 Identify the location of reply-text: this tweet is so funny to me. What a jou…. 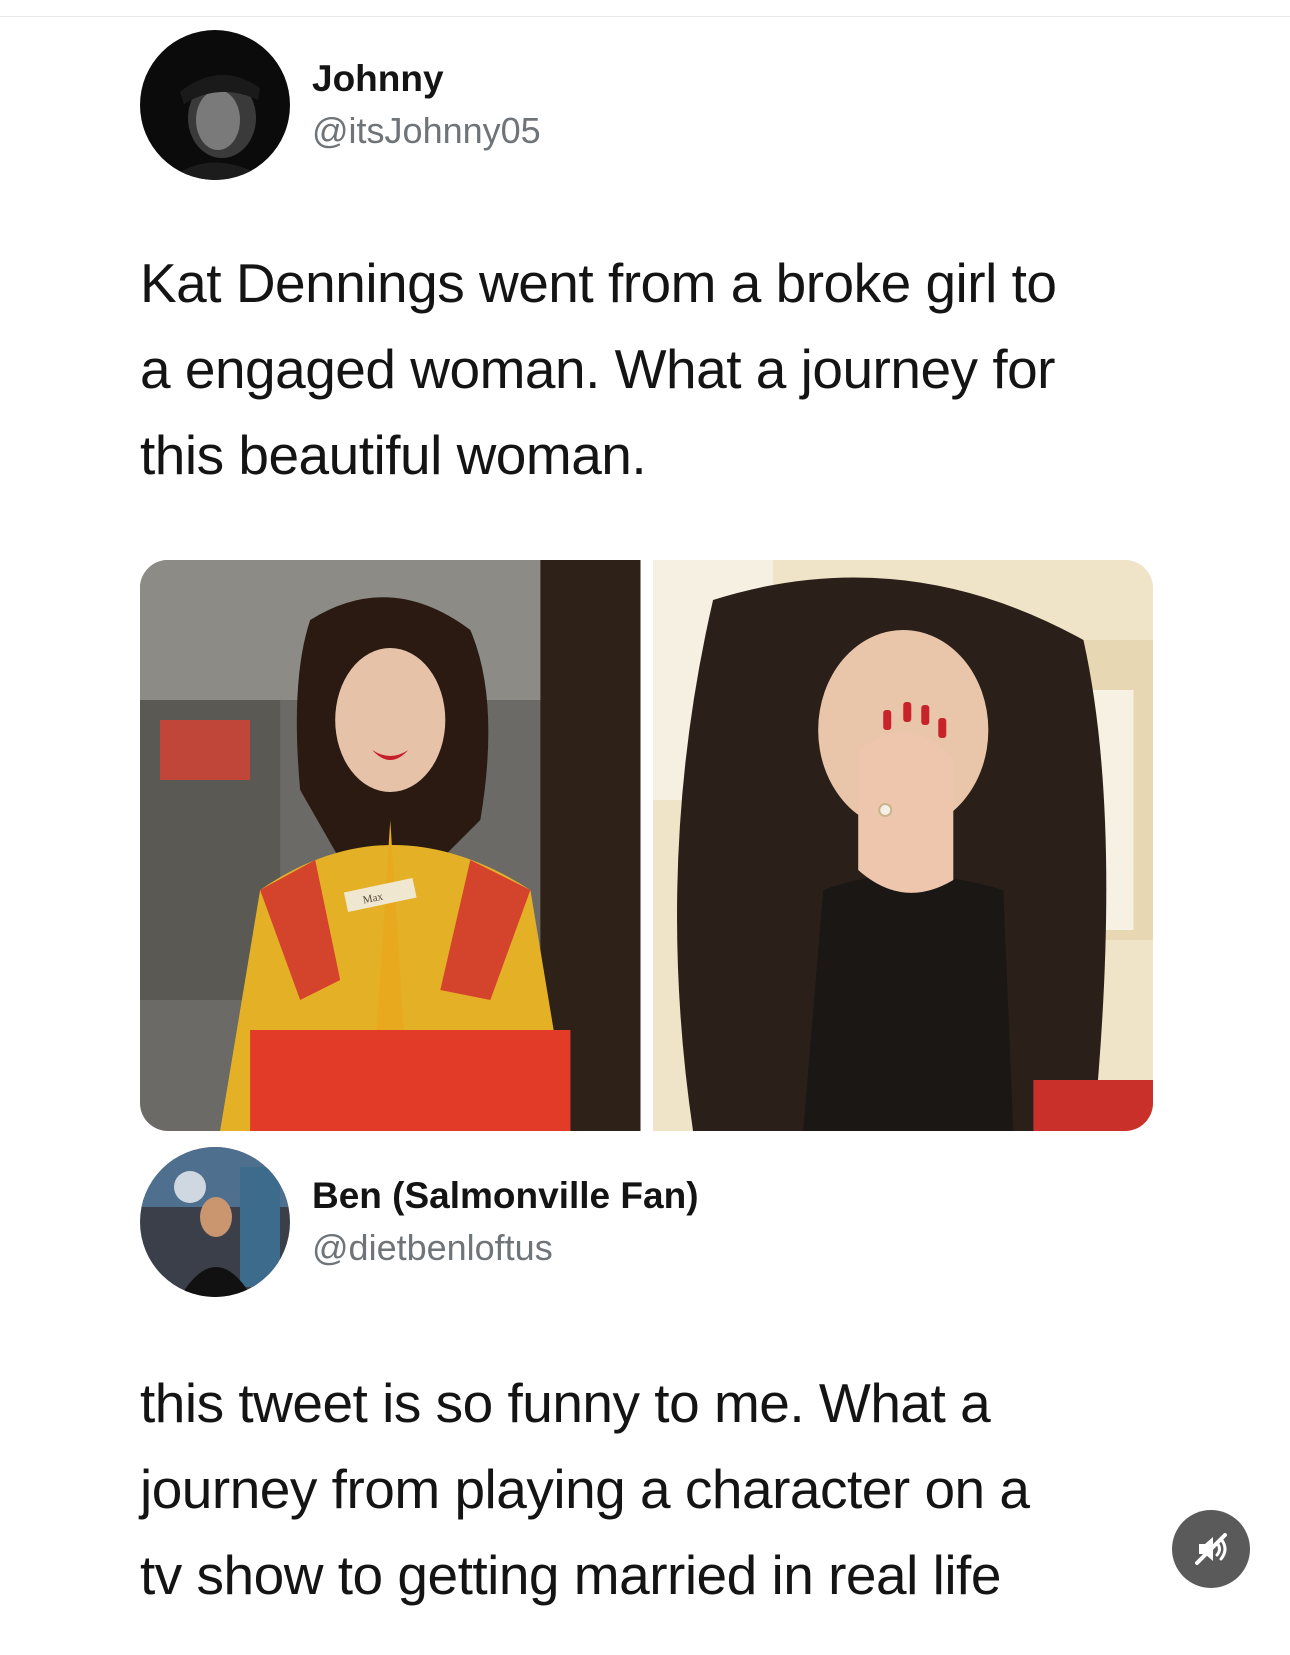
(585, 1489).